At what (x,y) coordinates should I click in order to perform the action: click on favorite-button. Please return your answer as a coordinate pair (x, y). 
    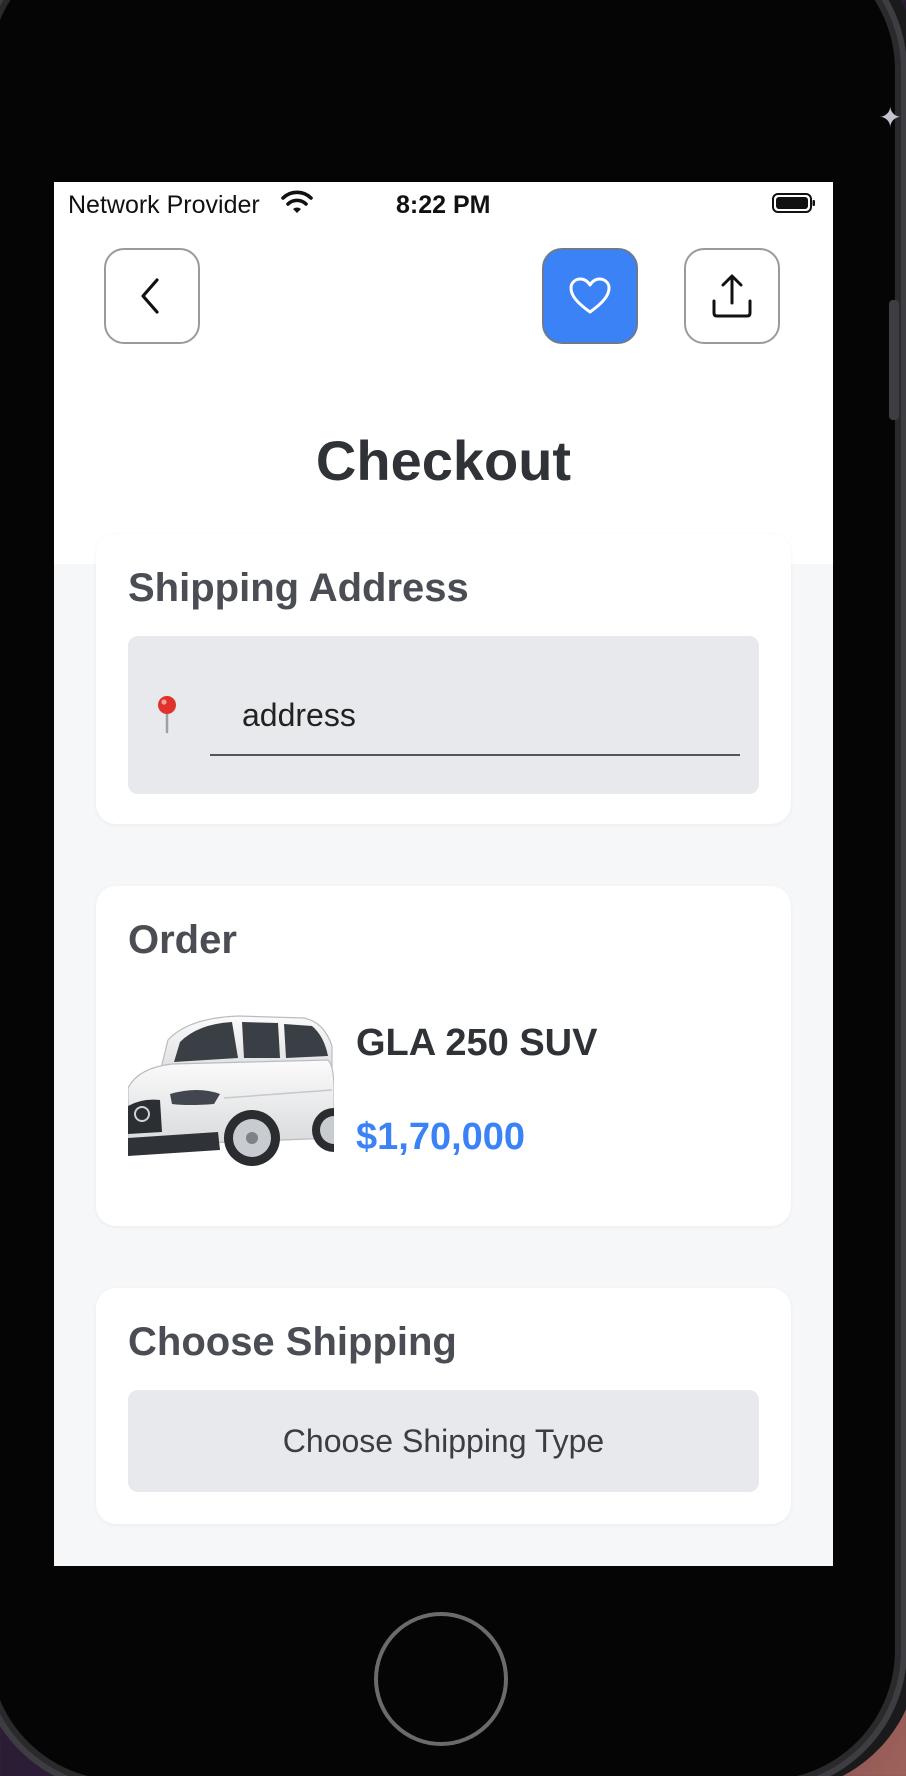
    Looking at the image, I should click on (590, 296).